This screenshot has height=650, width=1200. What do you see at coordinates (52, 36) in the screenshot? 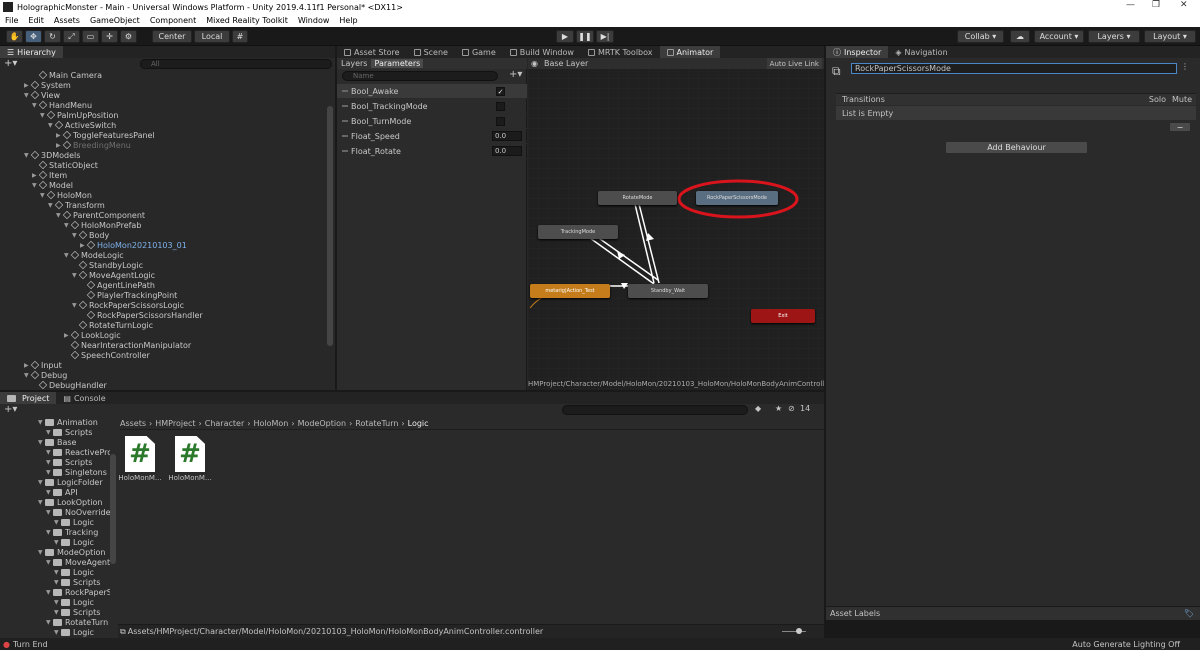
I see `rotate-tool-icon: ↻` at bounding box center [52, 36].